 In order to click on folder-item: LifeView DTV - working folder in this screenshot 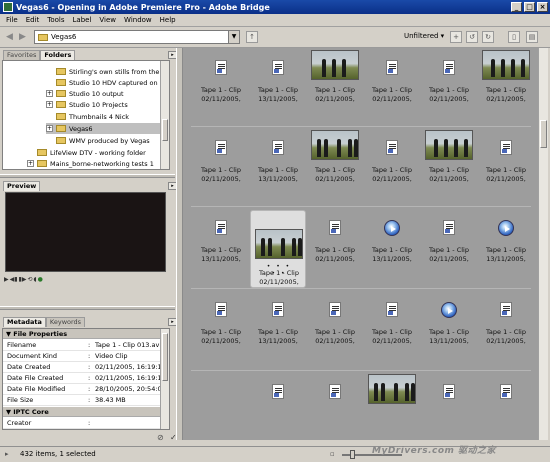, I will do `click(91, 152)`.